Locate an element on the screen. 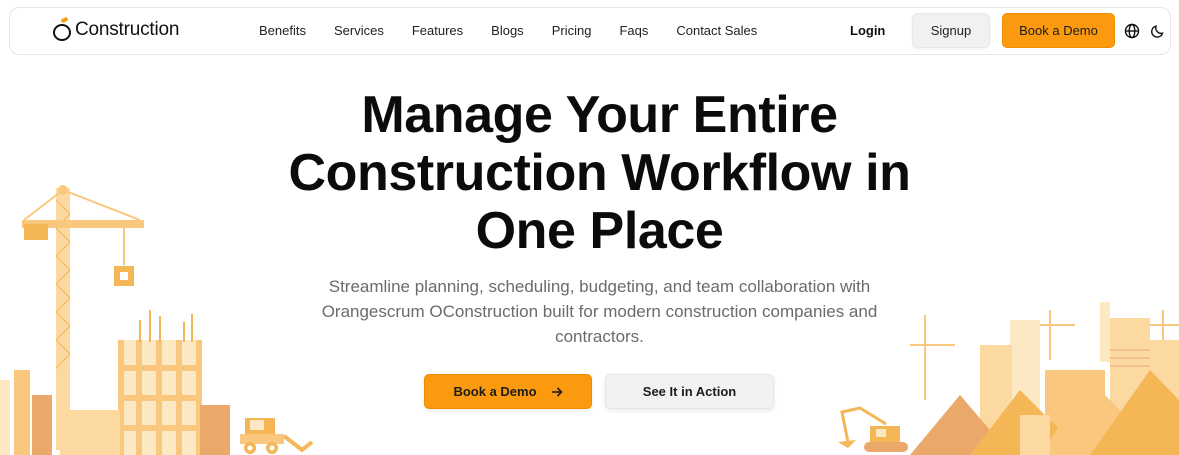 The width and height of the screenshot is (1179, 455). hero-title-line-3: One Place is located at coordinates (599, 231).